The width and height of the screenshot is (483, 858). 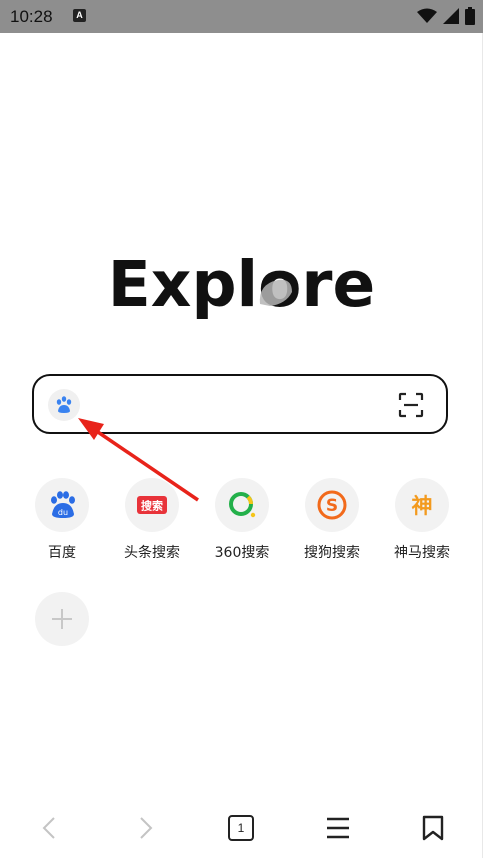 I want to click on signal-icon, so click(x=451, y=16).